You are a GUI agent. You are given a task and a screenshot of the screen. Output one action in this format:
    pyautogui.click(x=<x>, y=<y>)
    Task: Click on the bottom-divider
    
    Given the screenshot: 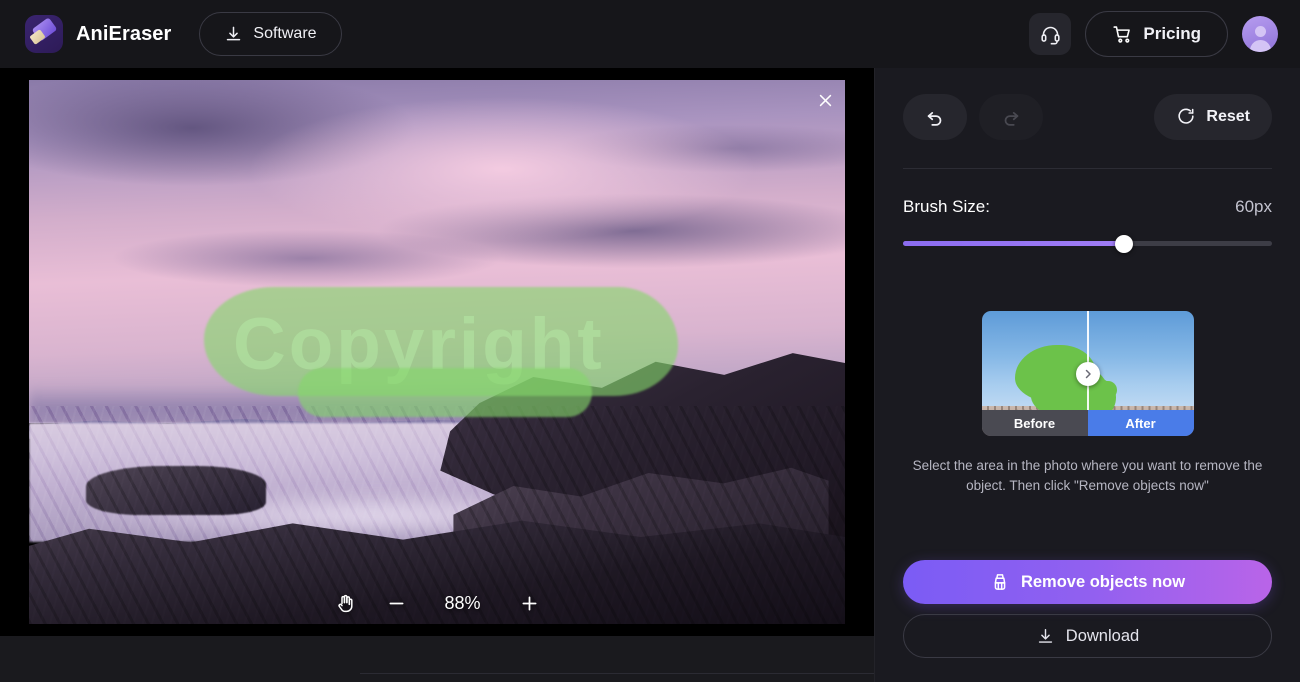 What is the action you would take?
    pyautogui.click(x=617, y=673)
    